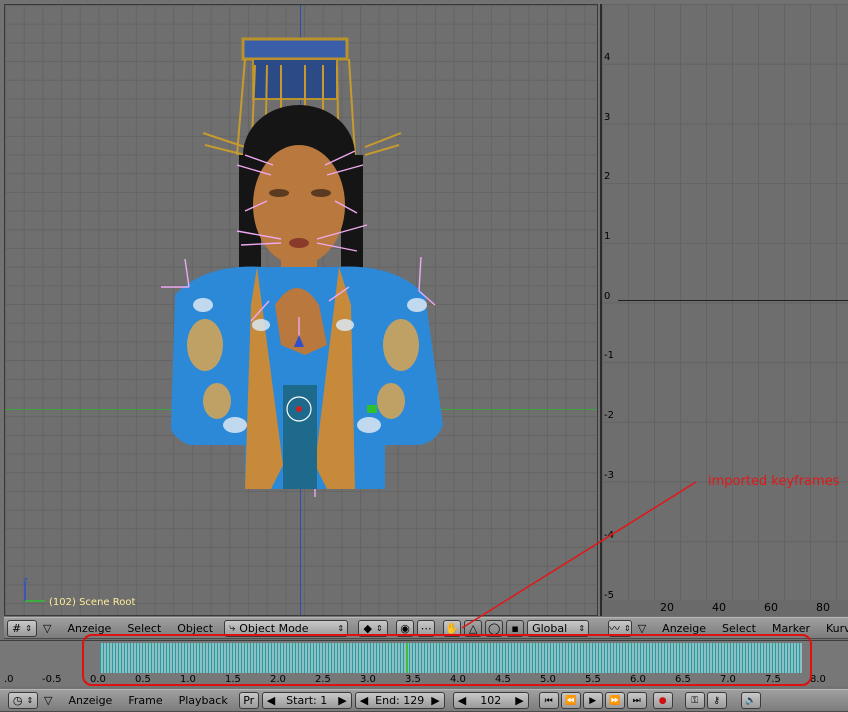 The height and width of the screenshot is (712, 848). Describe the element at coordinates (771, 607) in the screenshot. I see `x-label: 60` at that location.